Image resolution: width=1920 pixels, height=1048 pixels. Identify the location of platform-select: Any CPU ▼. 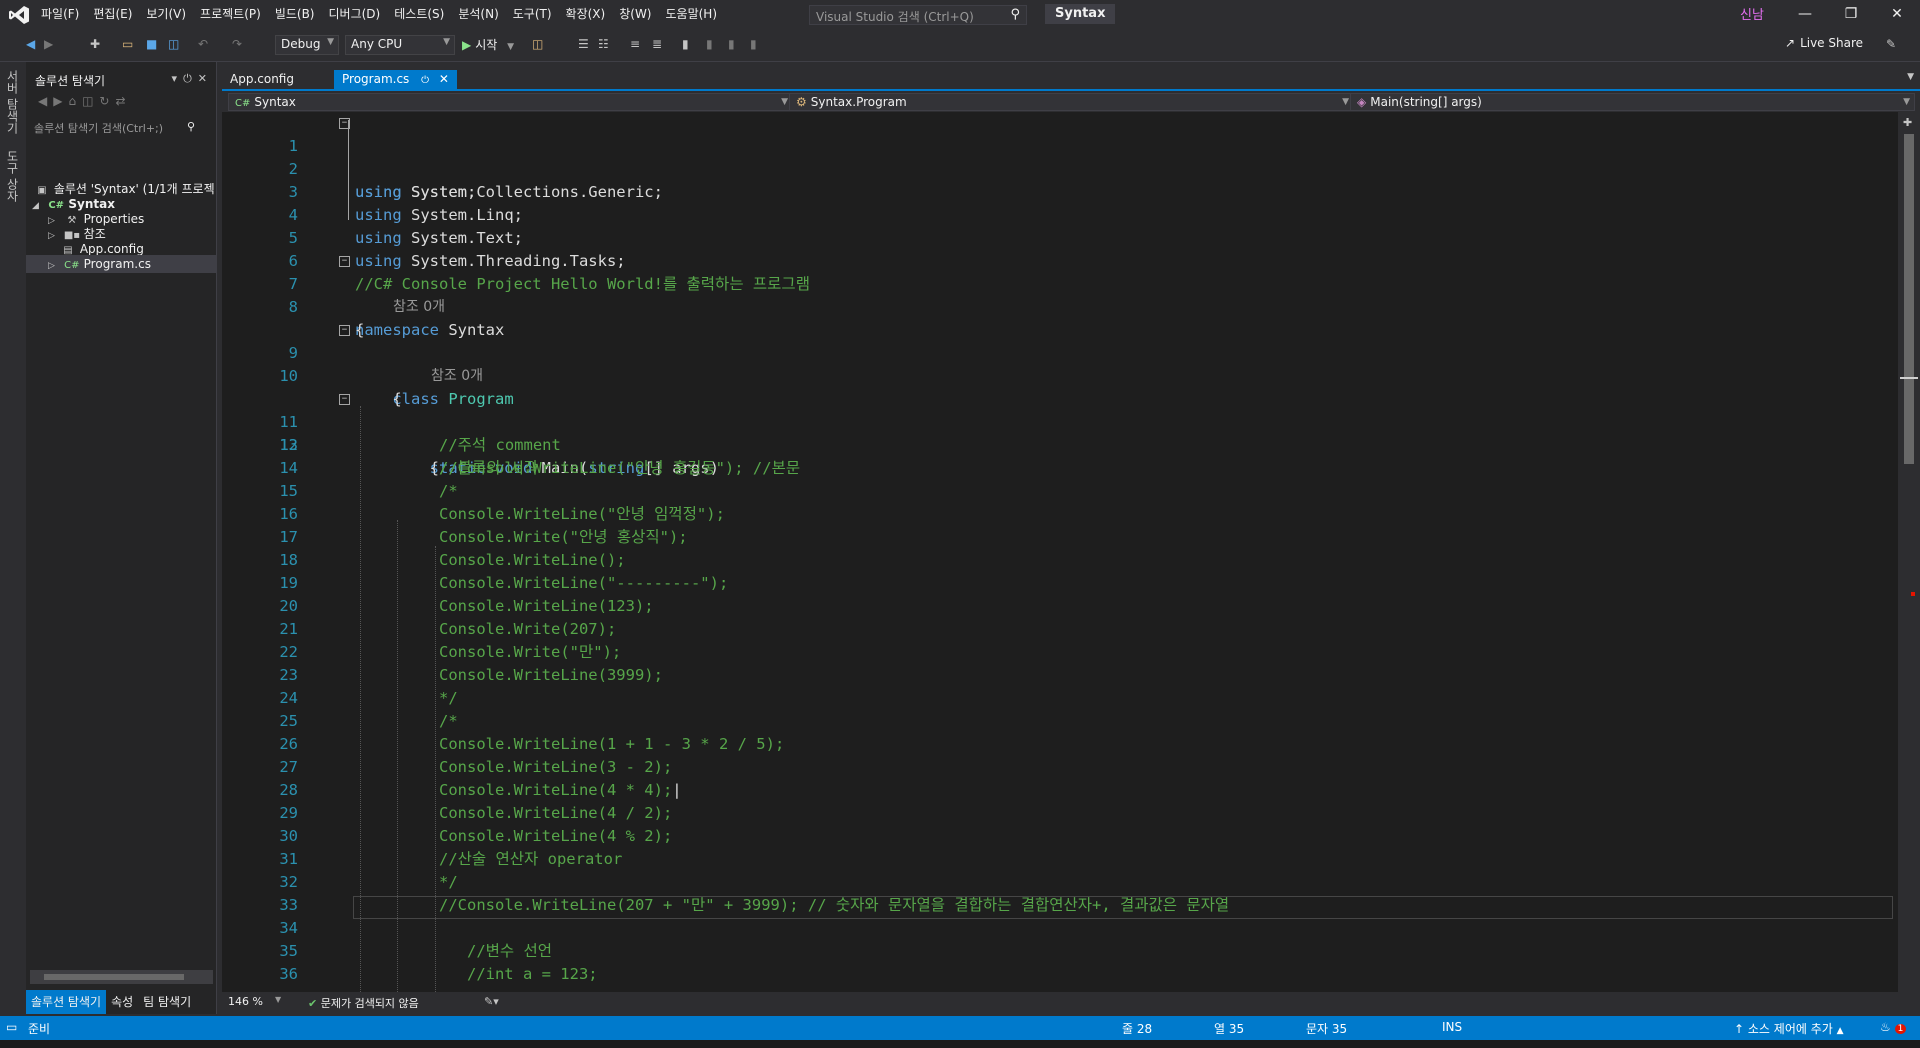
(400, 45).